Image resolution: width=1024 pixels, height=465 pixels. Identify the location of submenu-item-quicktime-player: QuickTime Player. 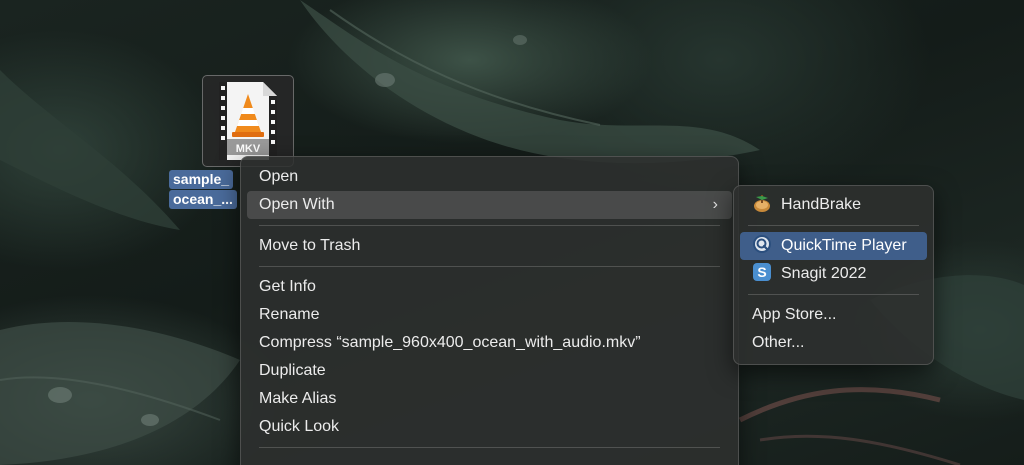
(833, 246).